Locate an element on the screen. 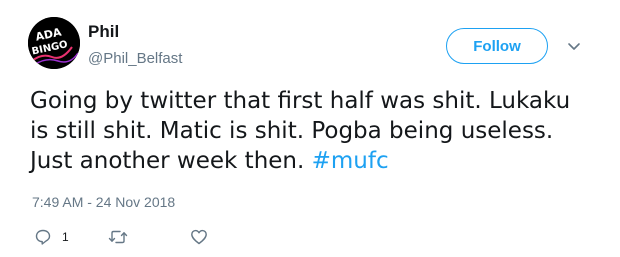 The height and width of the screenshot is (257, 620). user-name: Phil is located at coordinates (103, 32).